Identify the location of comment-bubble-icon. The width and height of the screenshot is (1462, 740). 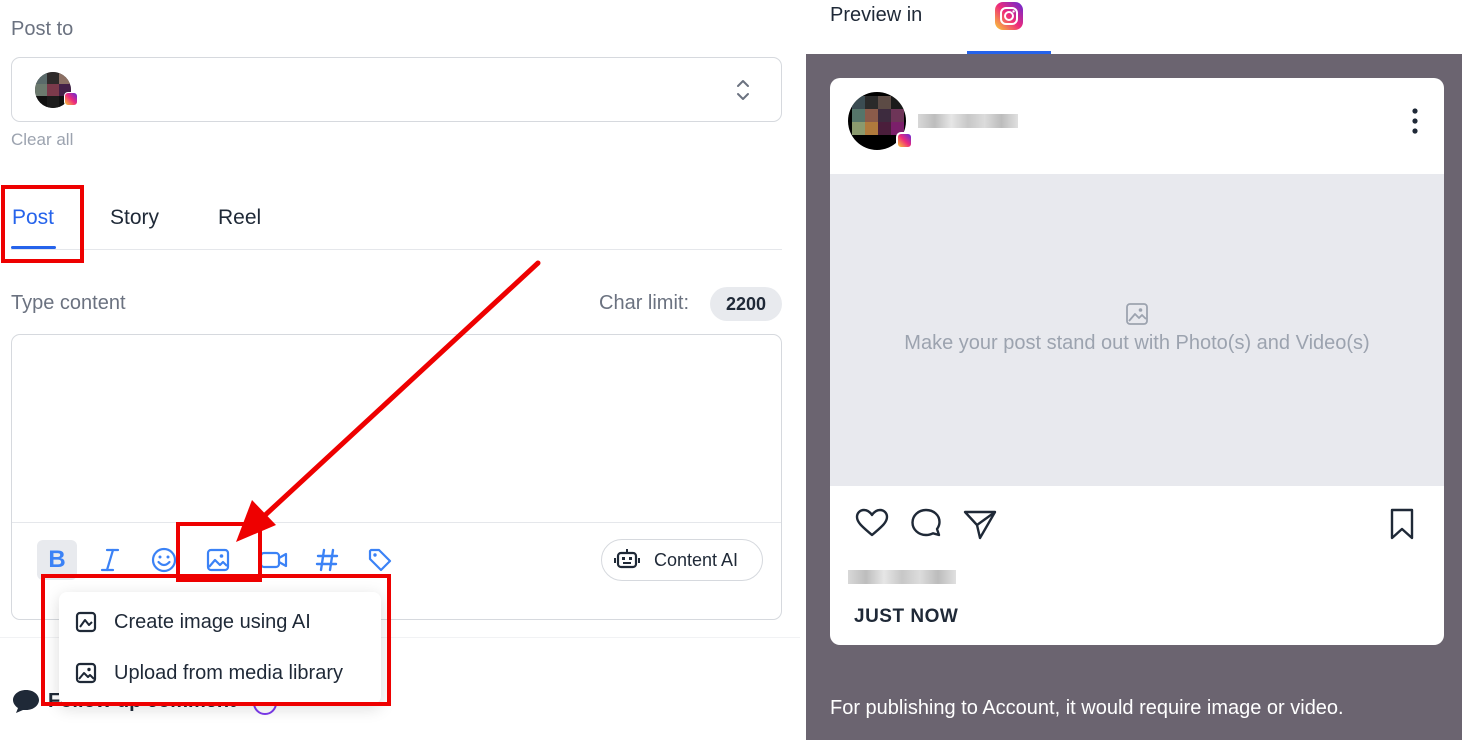
(26, 701).